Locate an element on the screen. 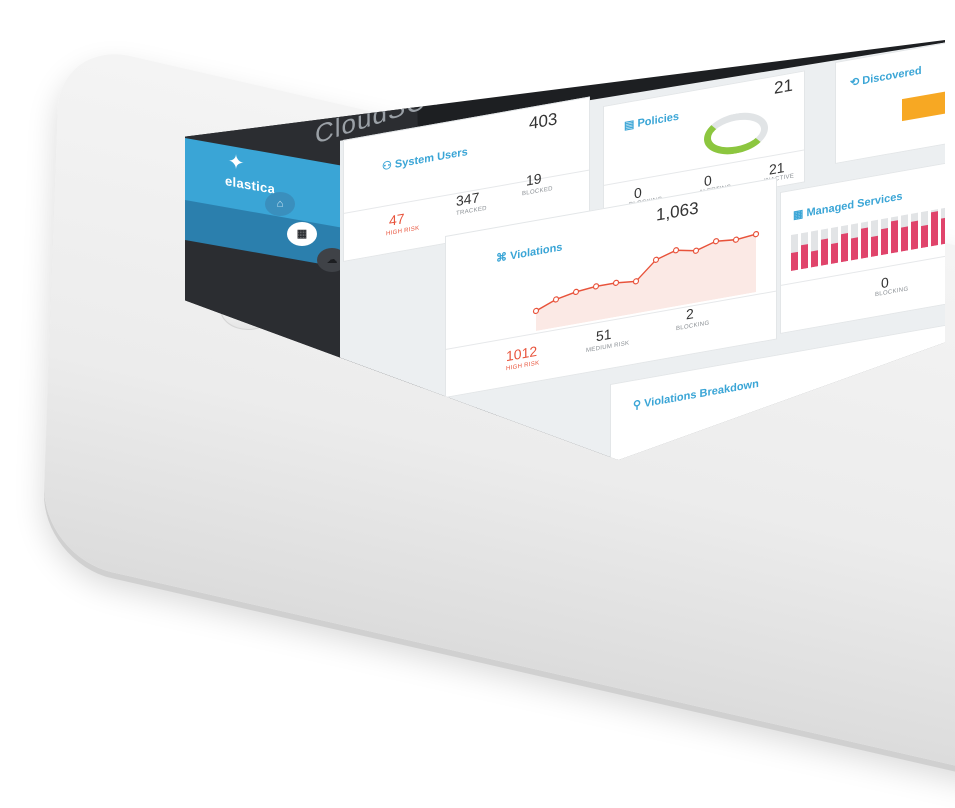 Image resolution: width=955 pixels, height=808 pixels. violations-breakdown-title: Violations Breakdown is located at coordinates (701, 393).